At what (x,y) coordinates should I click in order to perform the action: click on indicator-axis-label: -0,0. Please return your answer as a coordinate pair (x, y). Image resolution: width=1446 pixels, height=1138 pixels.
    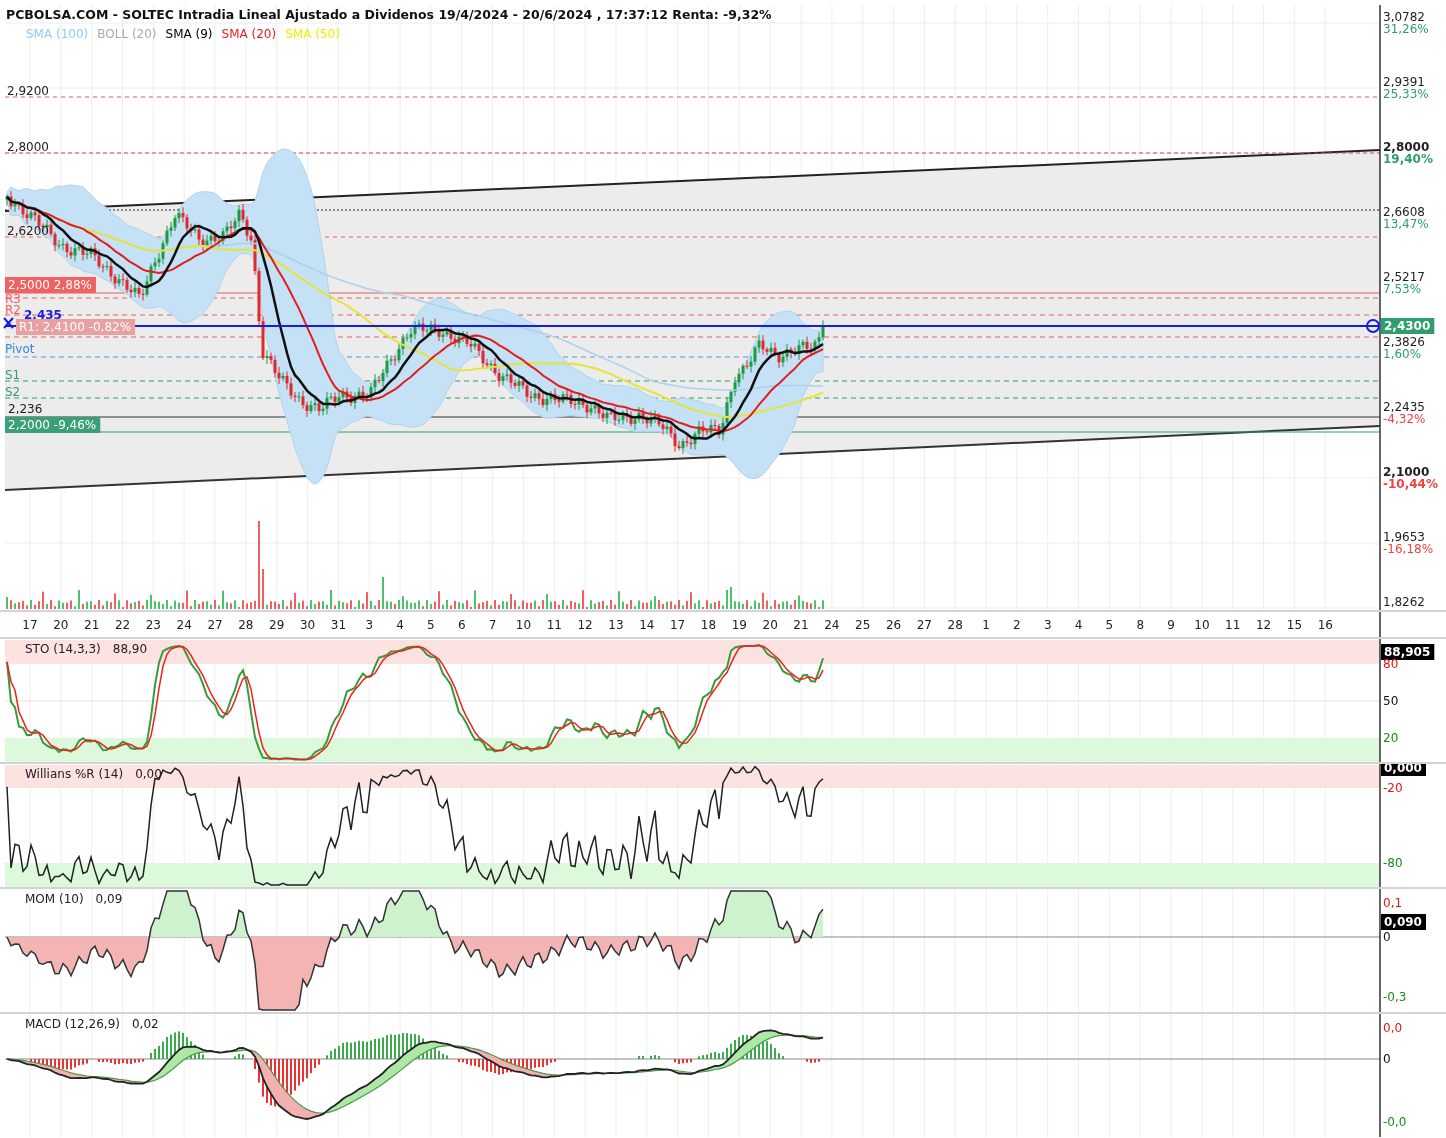
    Looking at the image, I should click on (1395, 1122).